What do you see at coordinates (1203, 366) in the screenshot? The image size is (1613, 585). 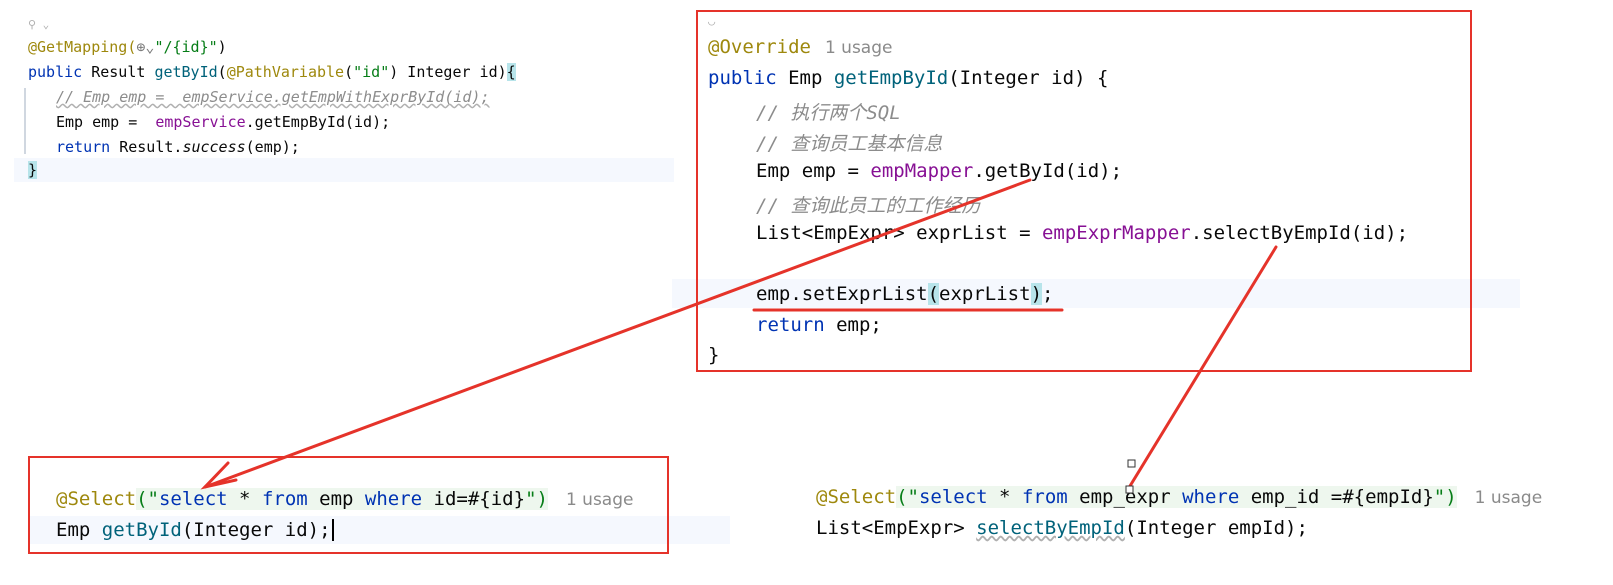 I see `arrow-selectbyempid` at bounding box center [1203, 366].